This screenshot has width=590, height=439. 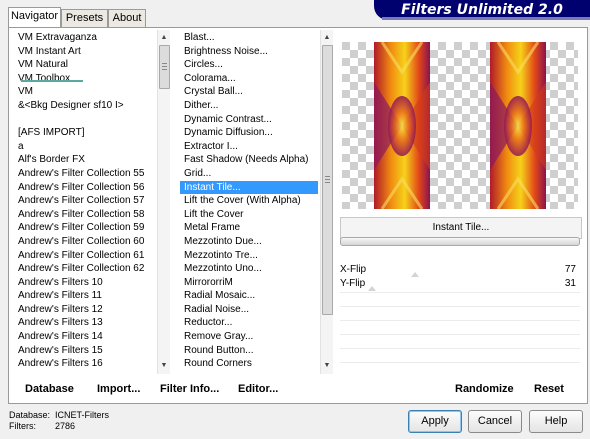 I want to click on category-item: VM Toolbox, so click(x=85, y=79).